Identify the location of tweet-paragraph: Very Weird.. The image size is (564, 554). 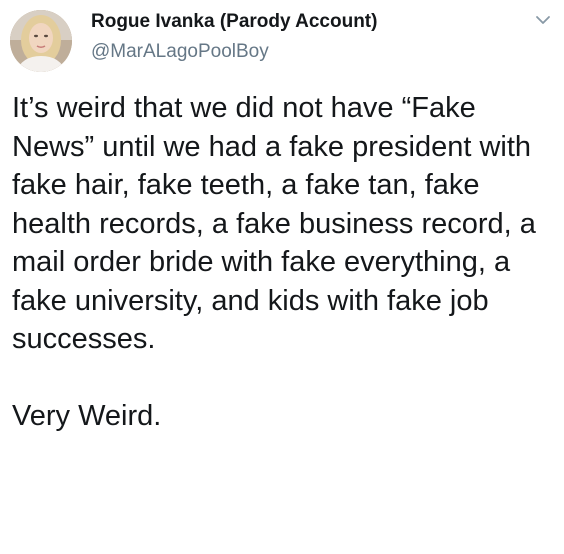
(87, 415).